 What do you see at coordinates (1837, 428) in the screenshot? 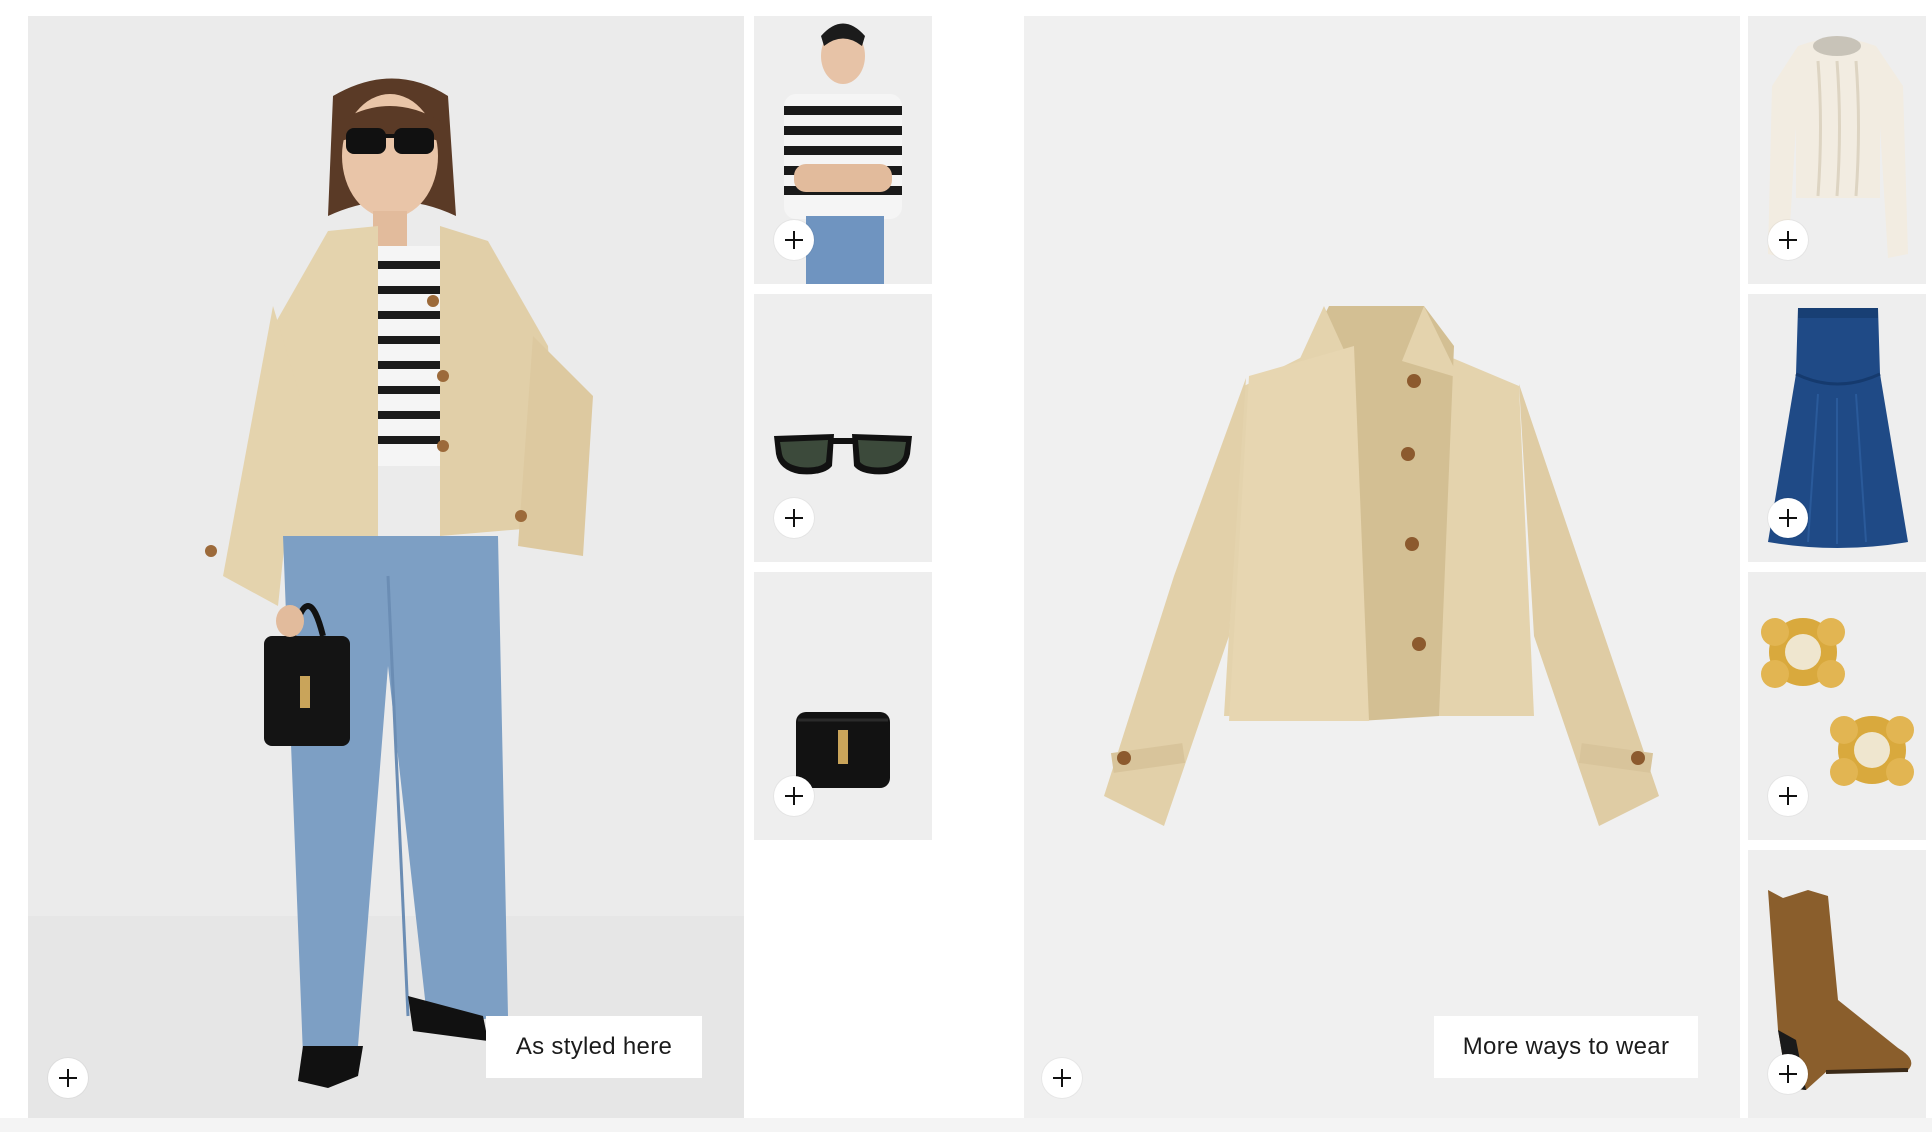
I see `product-thumb-denim-skirt` at bounding box center [1837, 428].